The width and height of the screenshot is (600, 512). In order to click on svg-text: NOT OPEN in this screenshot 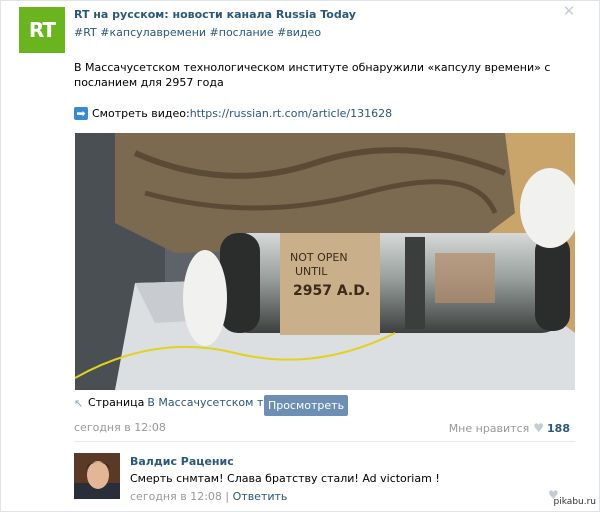, I will do `click(319, 257)`.